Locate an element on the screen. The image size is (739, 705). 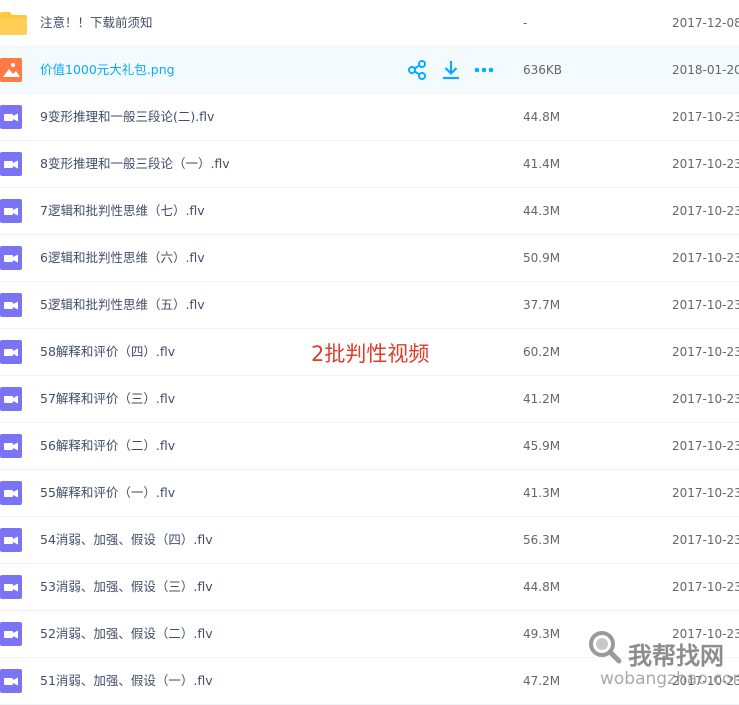
file-size: 41.3M is located at coordinates (542, 493).